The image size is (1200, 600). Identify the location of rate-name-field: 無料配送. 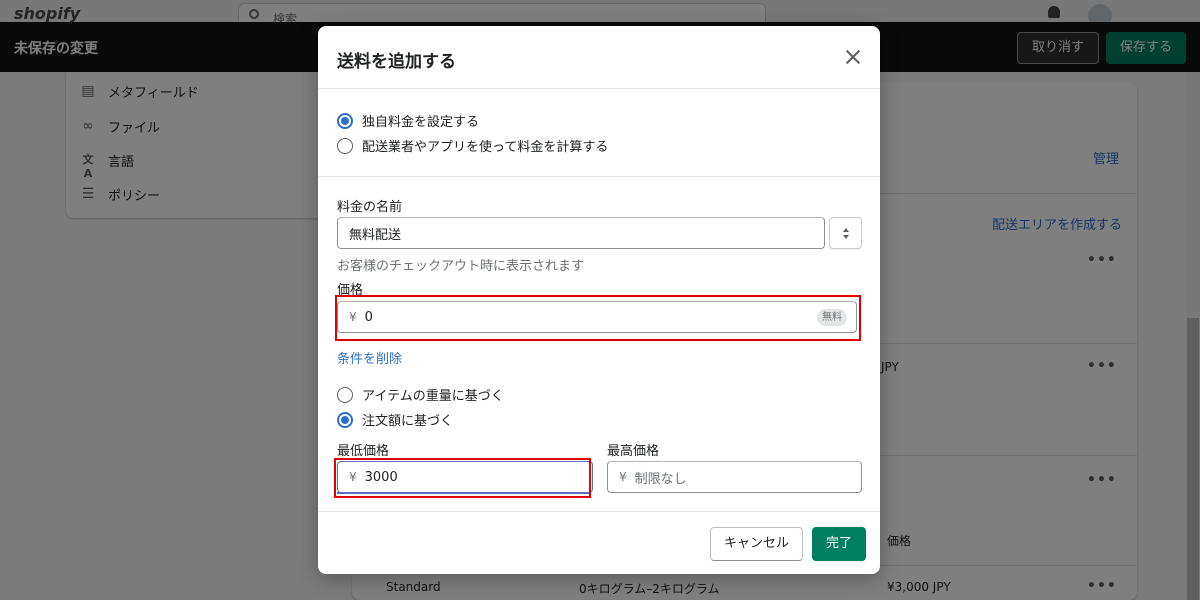
(581, 233).